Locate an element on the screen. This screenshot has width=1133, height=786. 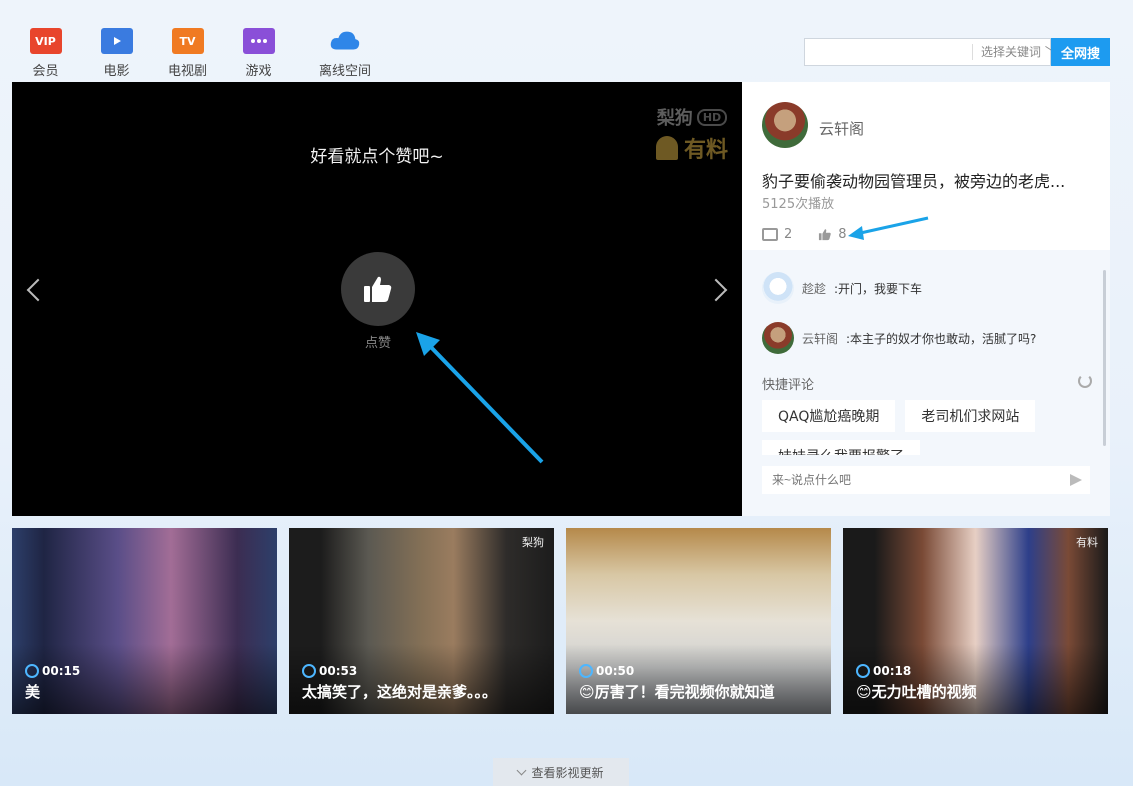
duration: 00:50 is located at coordinates (606, 671).